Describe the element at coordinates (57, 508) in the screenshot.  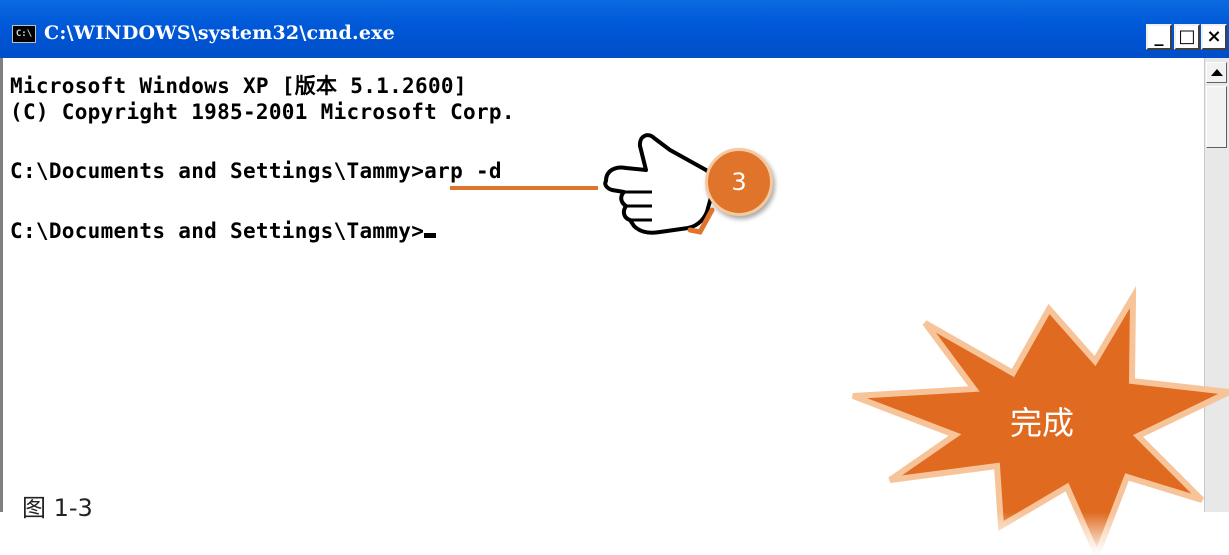
I see `figure-caption: 图 1-3` at that location.